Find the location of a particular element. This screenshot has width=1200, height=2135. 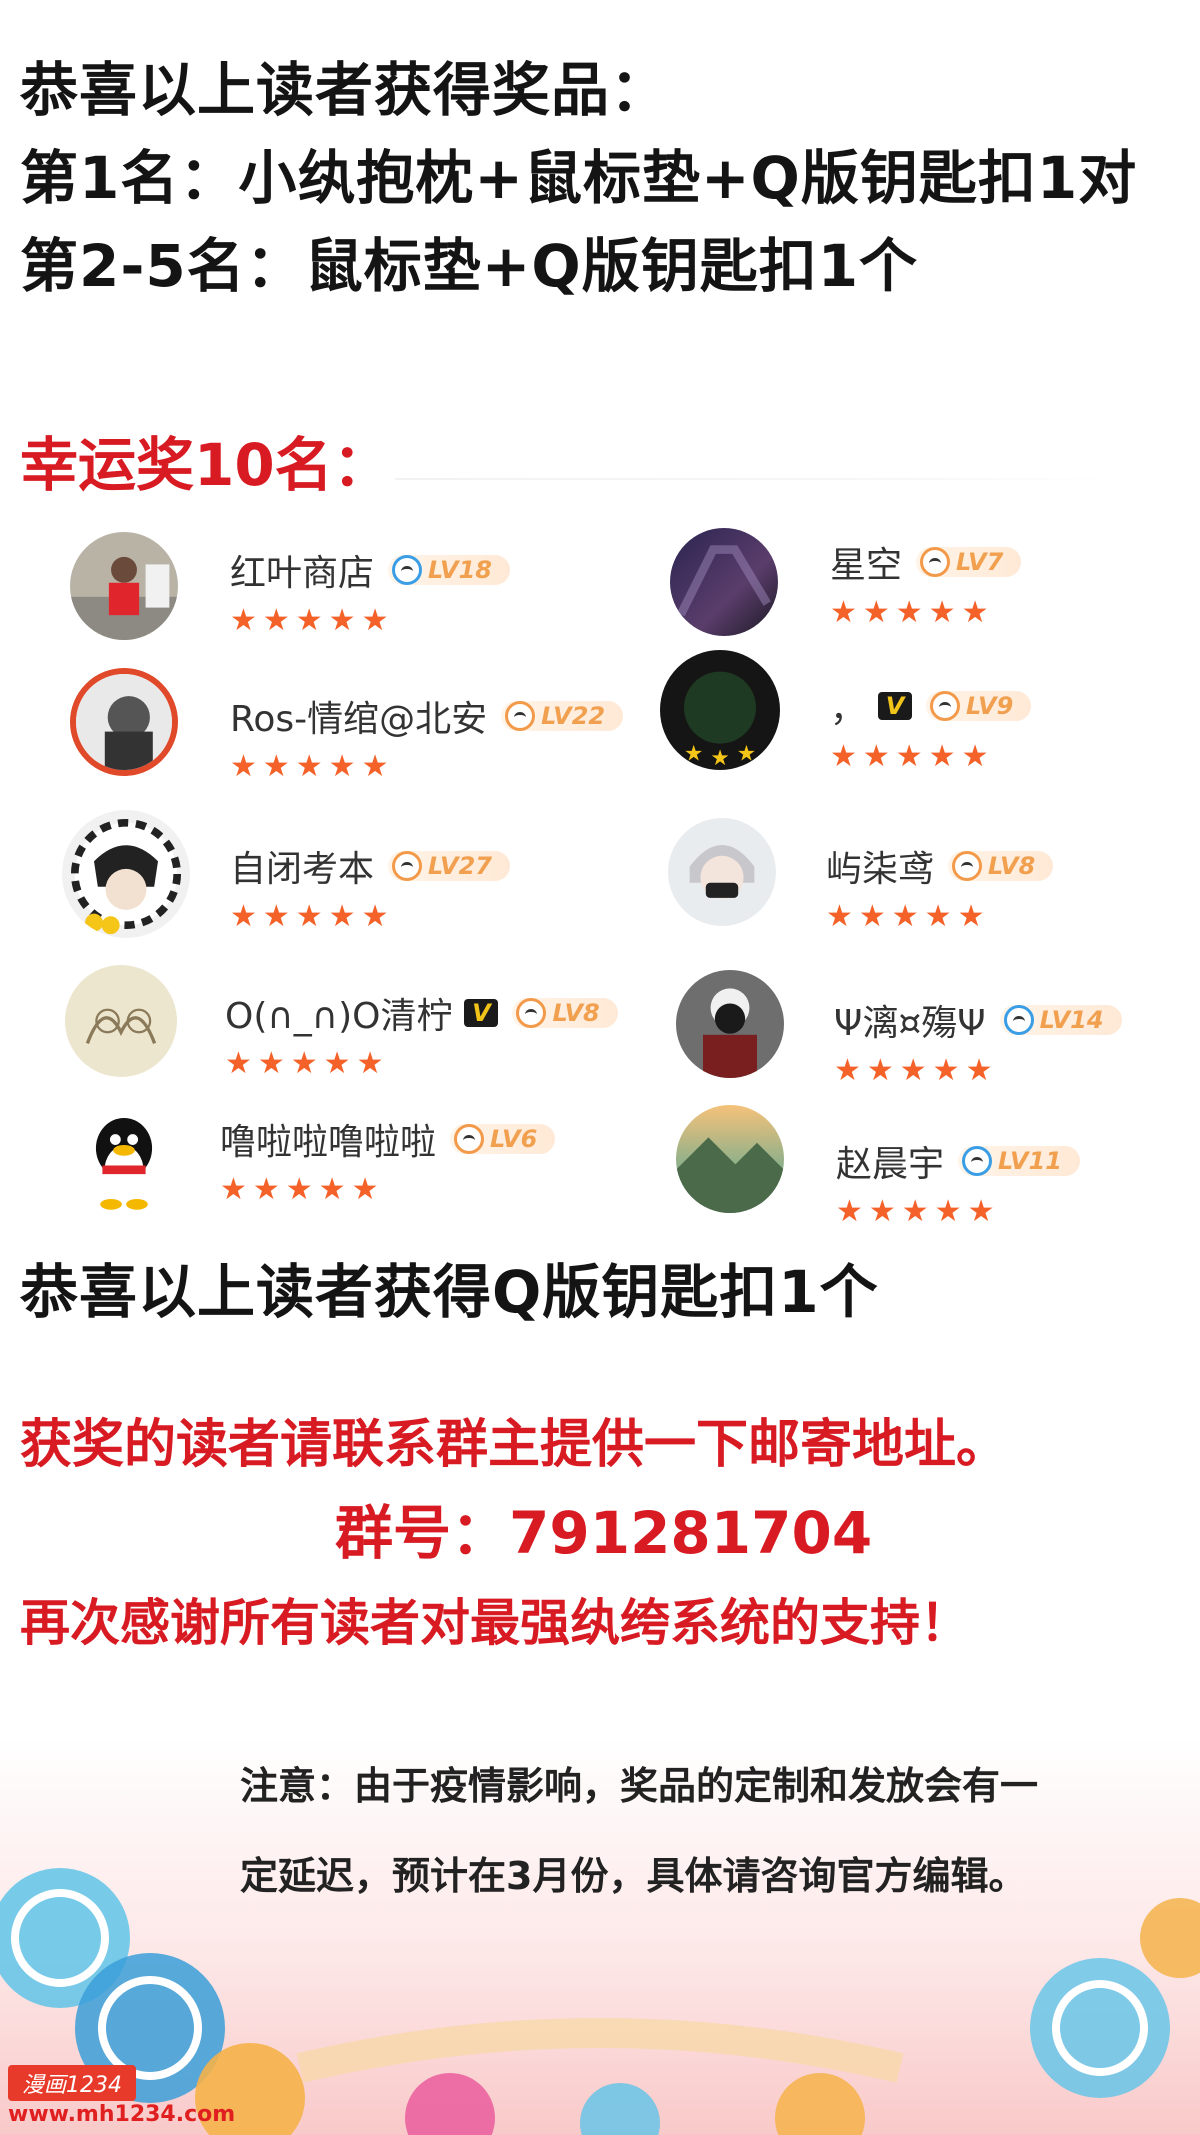

notice-line-2: 定延迟，预计在3月份，具体请咨询官方编辑。 is located at coordinates (633, 1876).